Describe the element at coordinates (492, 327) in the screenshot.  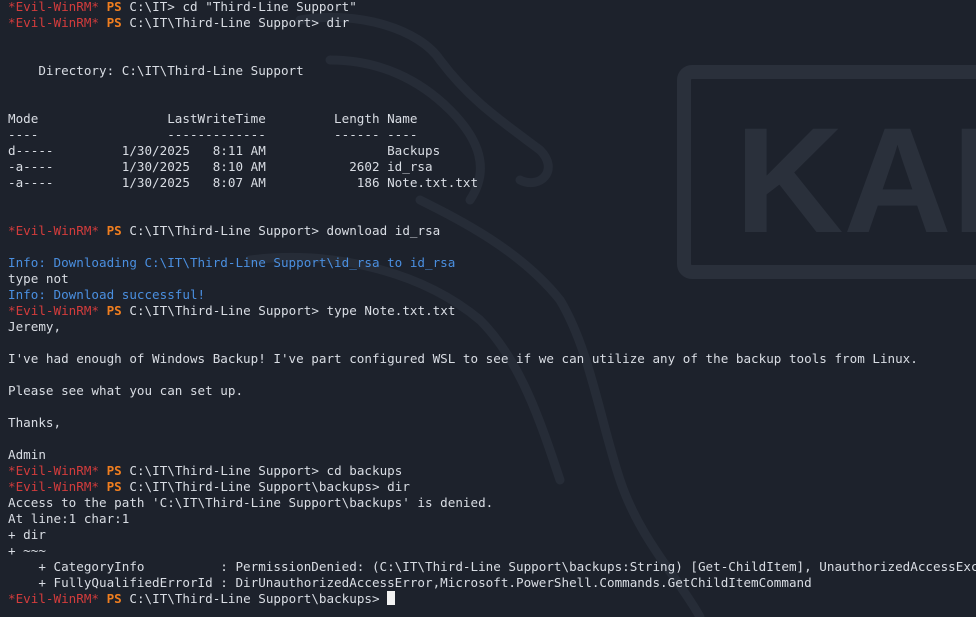
I see `output-line: Jeremy,` at that location.